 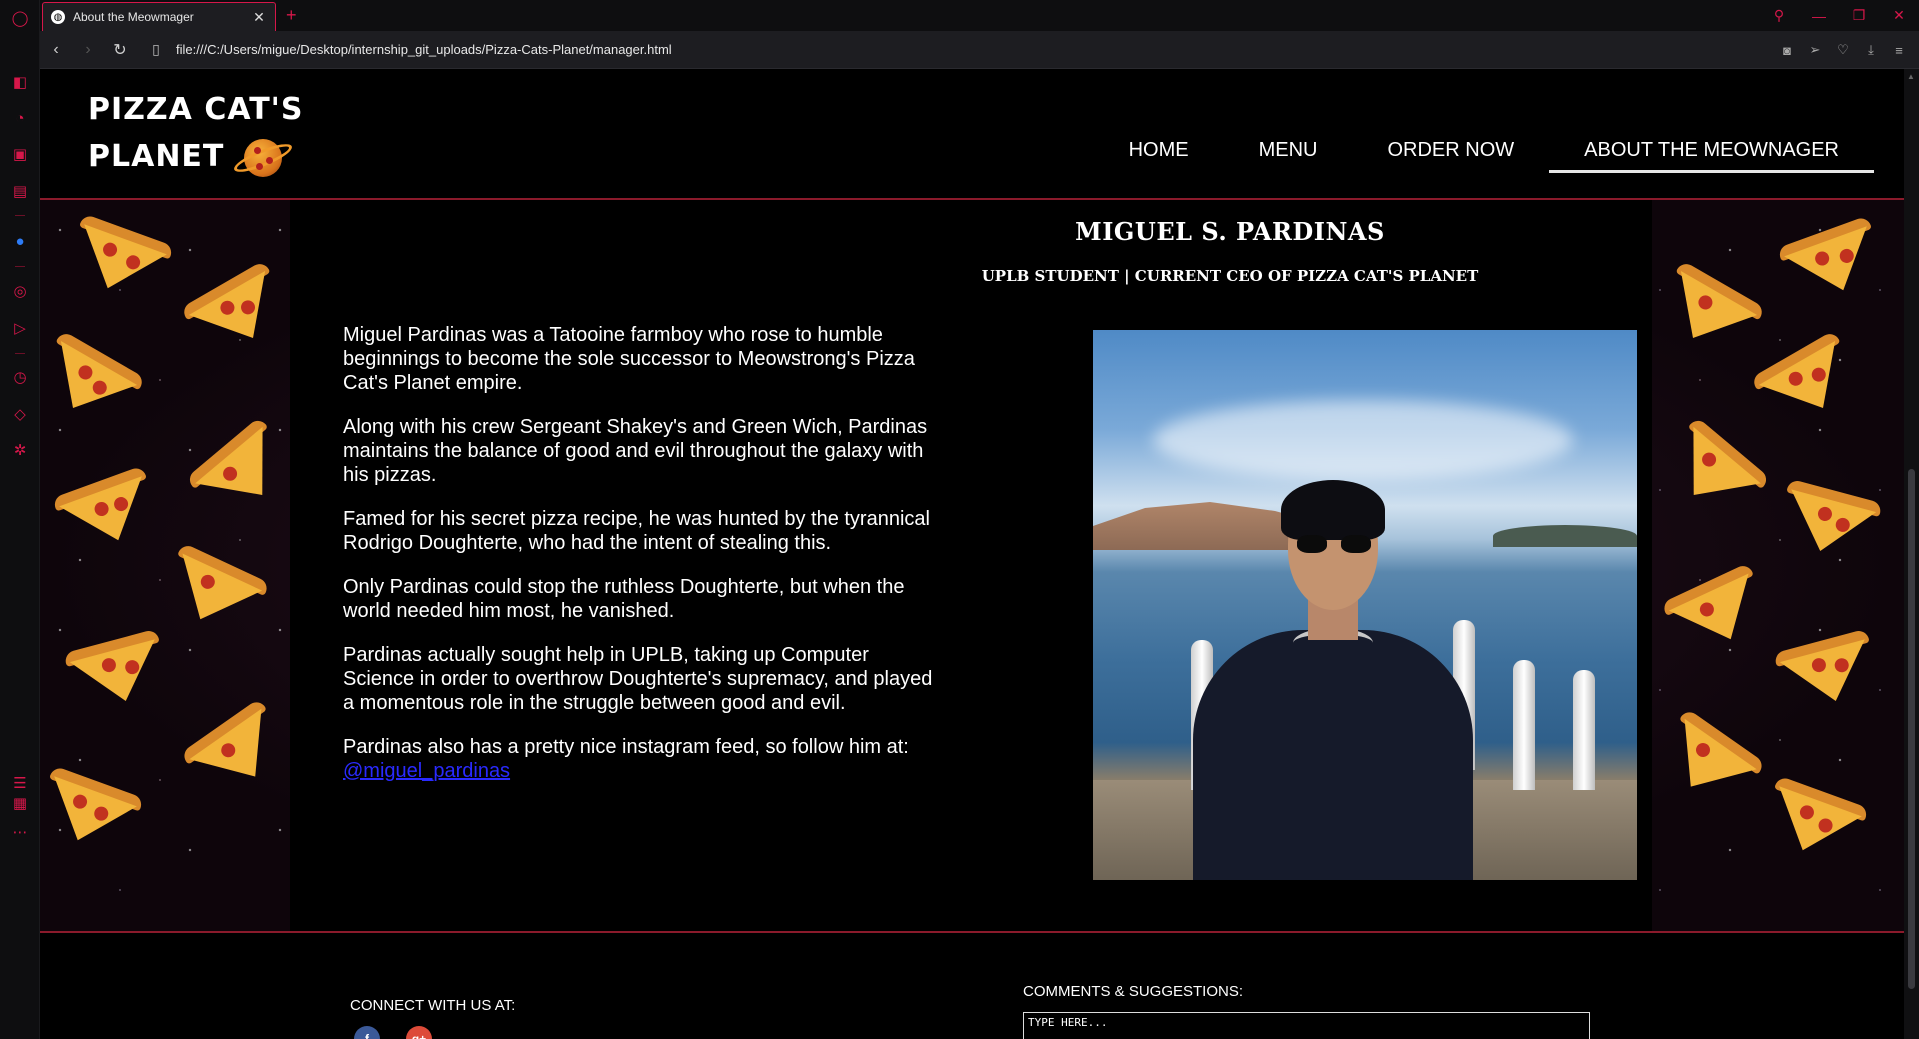 What do you see at coordinates (1159, 150) in the screenshot?
I see `nav-home: HOME` at bounding box center [1159, 150].